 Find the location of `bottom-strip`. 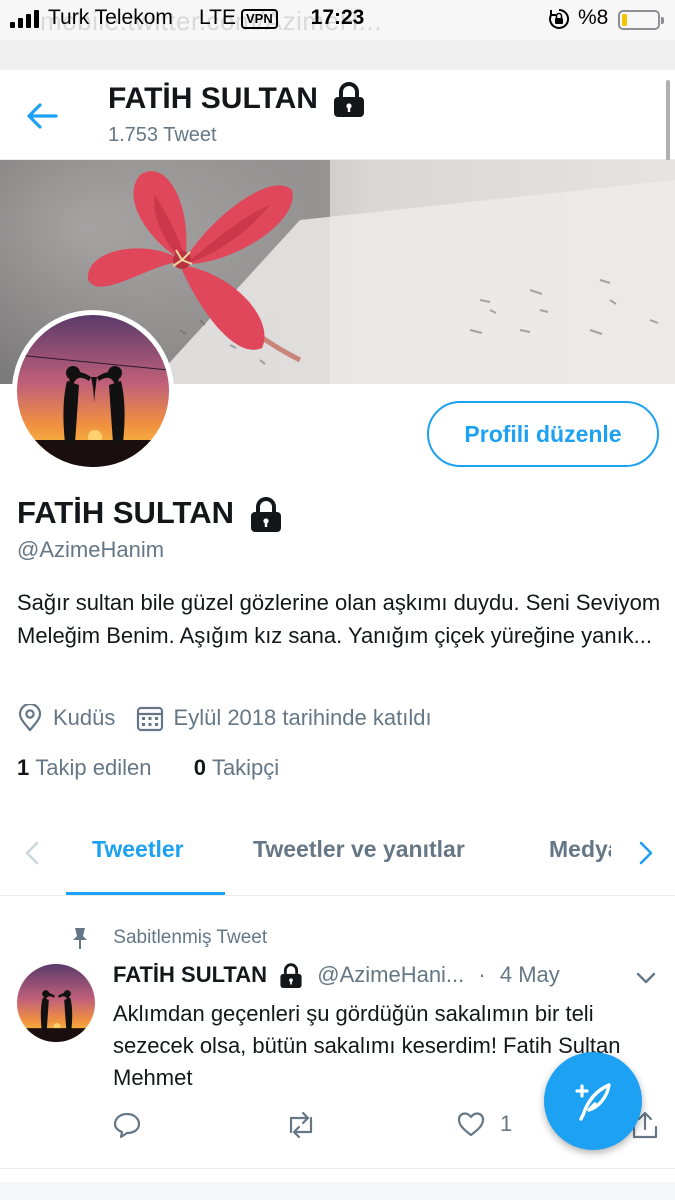

bottom-strip is located at coordinates (337, 1191).